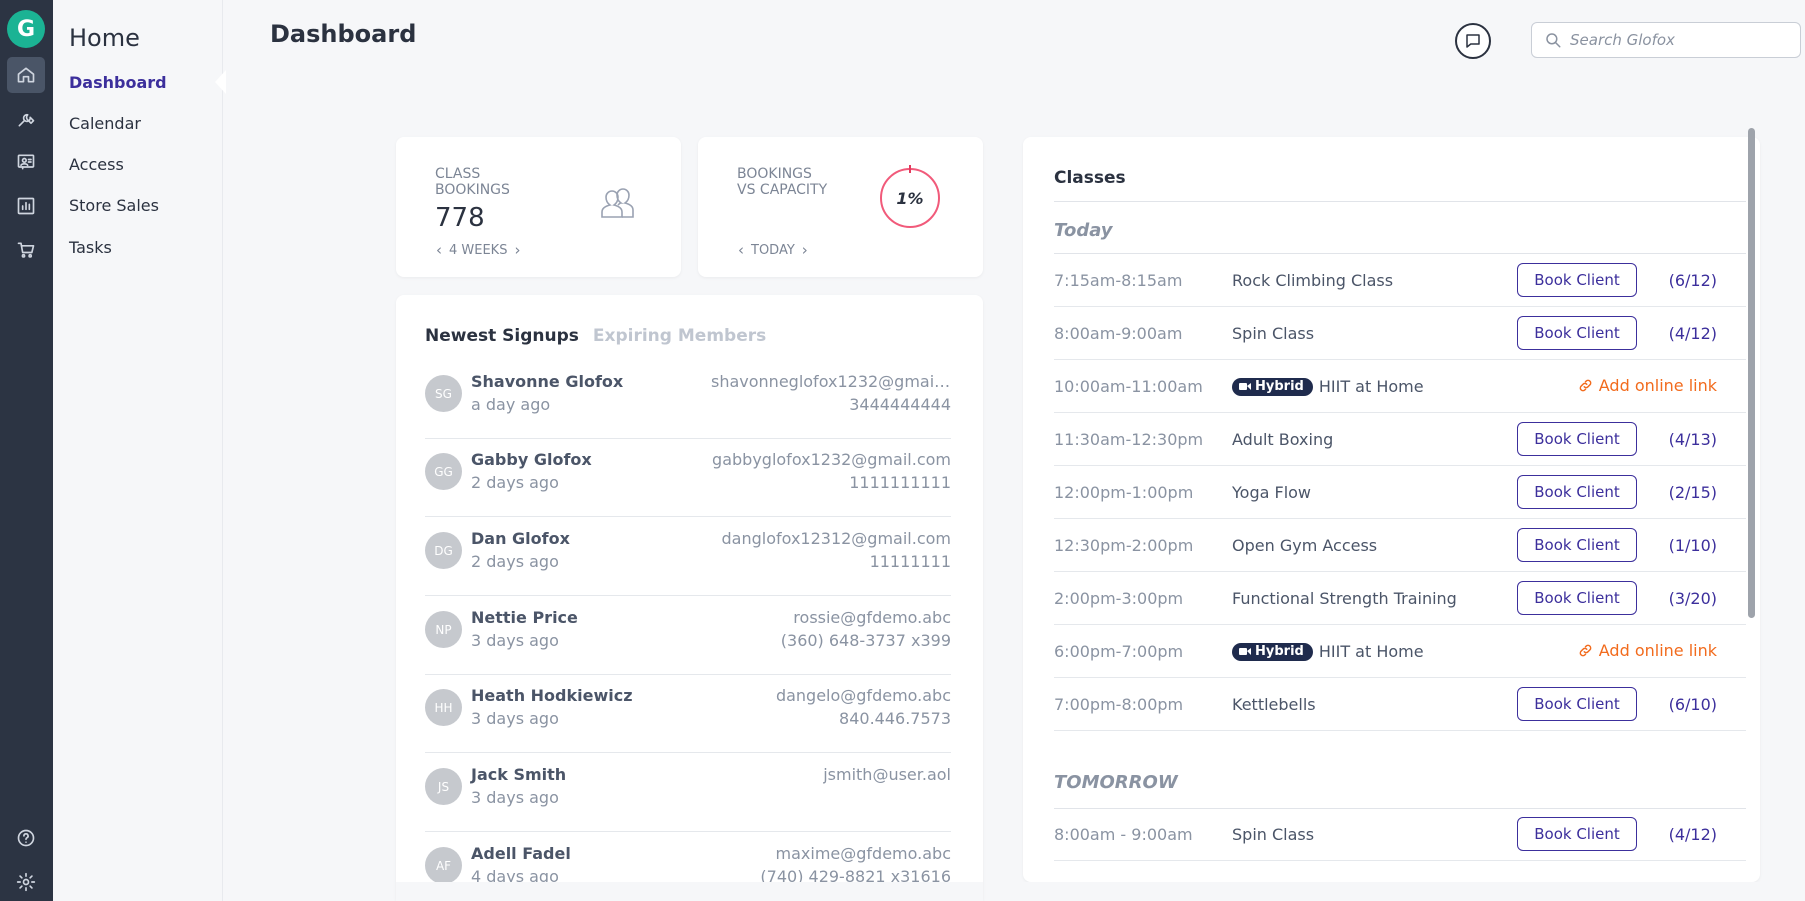 Image resolution: width=1805 pixels, height=901 pixels. Describe the element at coordinates (688, 793) in the screenshot. I see `signup-row: JS Jack Smith 3 days ago jsmith@user.aol` at that location.